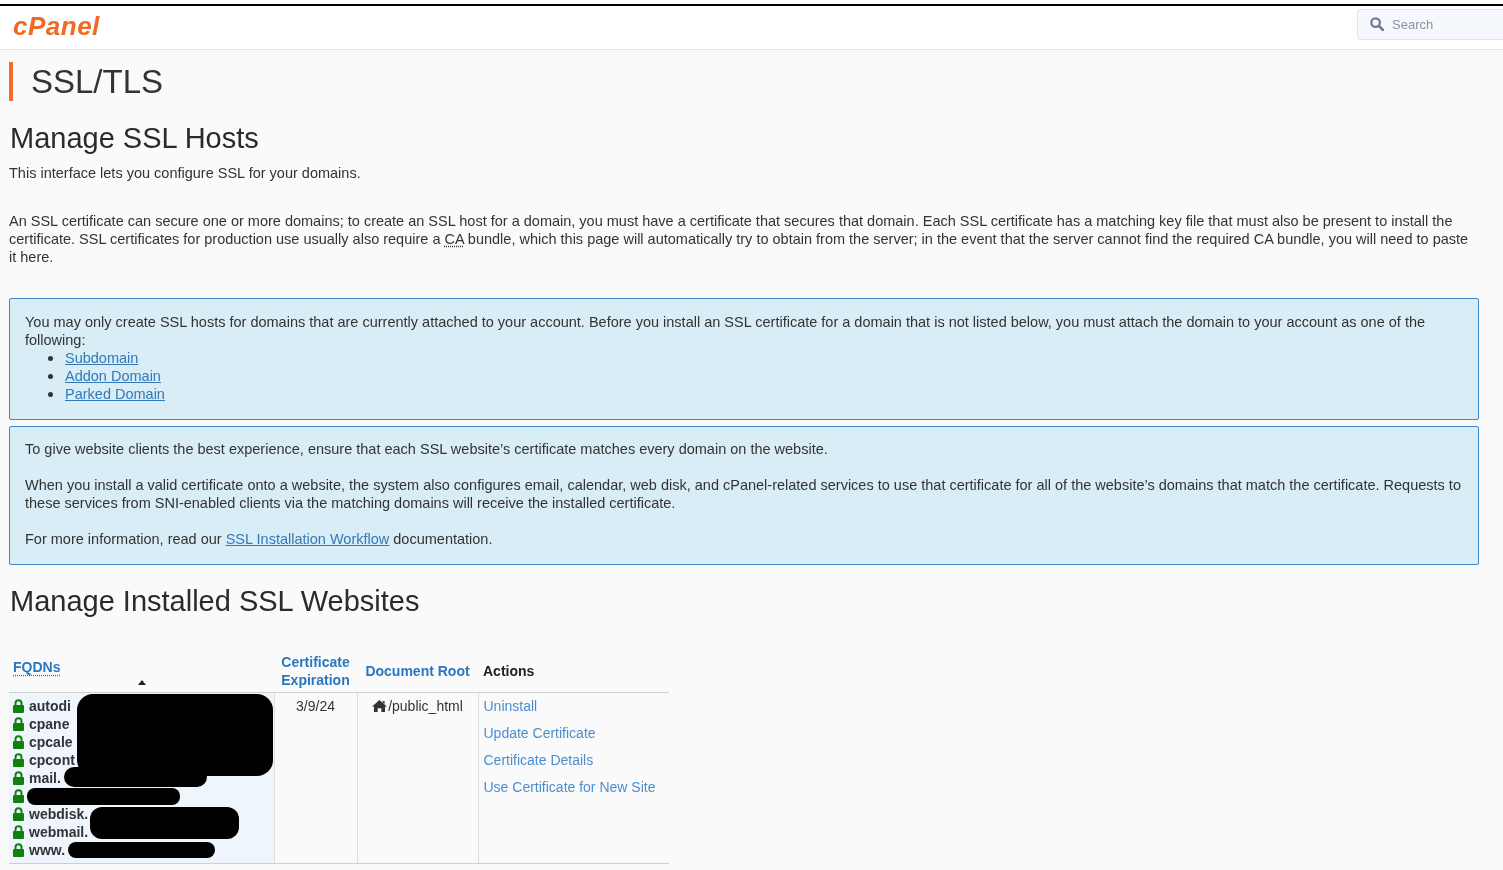 Image resolution: width=1503 pixels, height=870 pixels. I want to click on documentation-link: SSL Installation Workflow, so click(307, 539).